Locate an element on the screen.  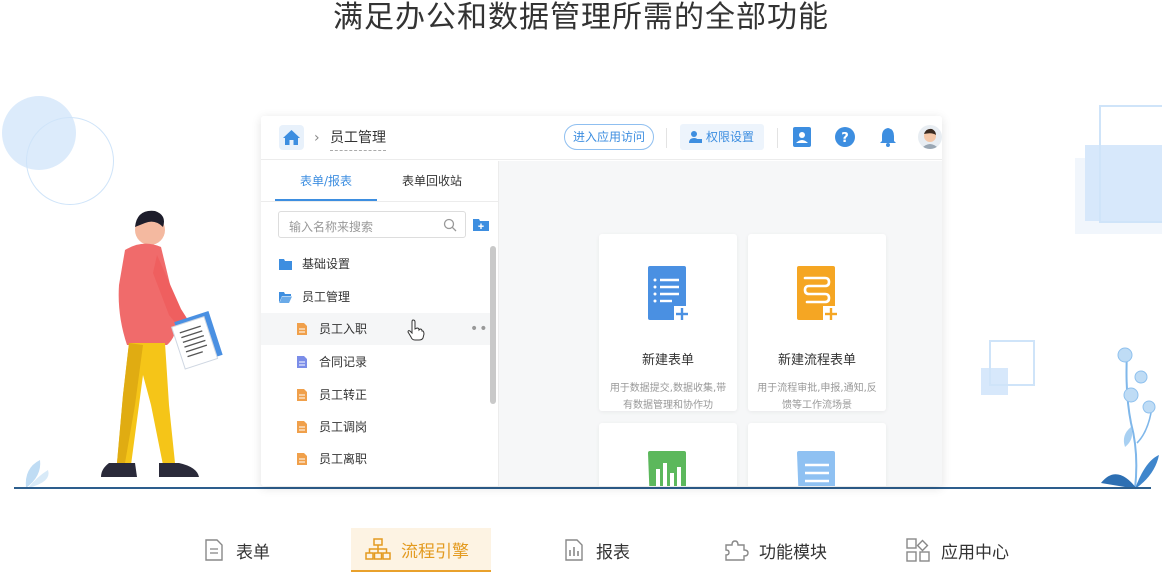
permission-settings-label: 权限设置 is located at coordinates (730, 137).